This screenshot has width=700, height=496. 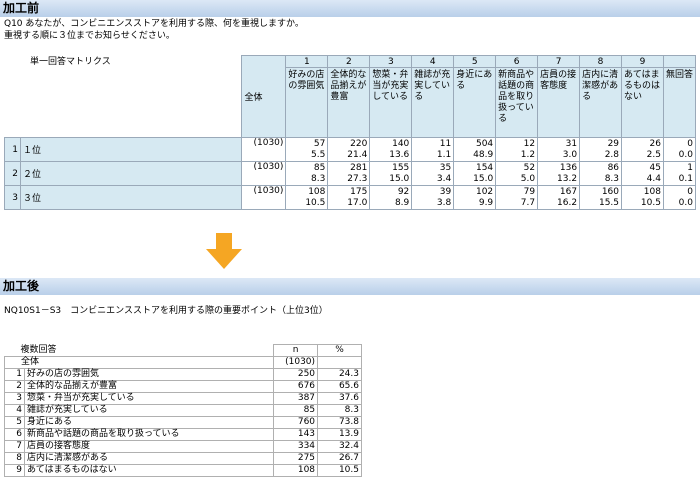 What do you see at coordinates (183, 434) in the screenshot?
I see `table-row: 6 新商品や話題の商品を取り扱っている 143 13.9` at bounding box center [183, 434].